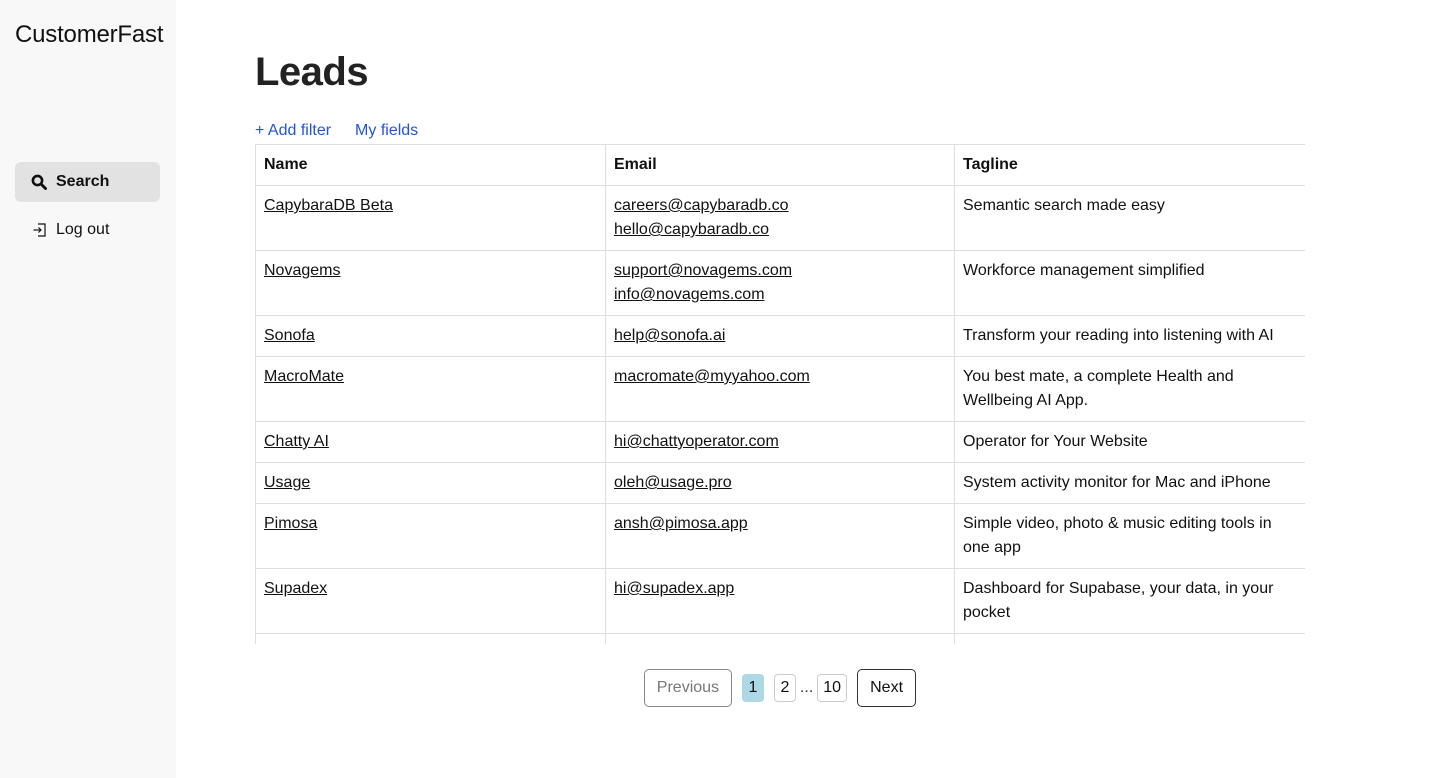  Describe the element at coordinates (287, 482) in the screenshot. I see `lead-name-link: Usage` at that location.